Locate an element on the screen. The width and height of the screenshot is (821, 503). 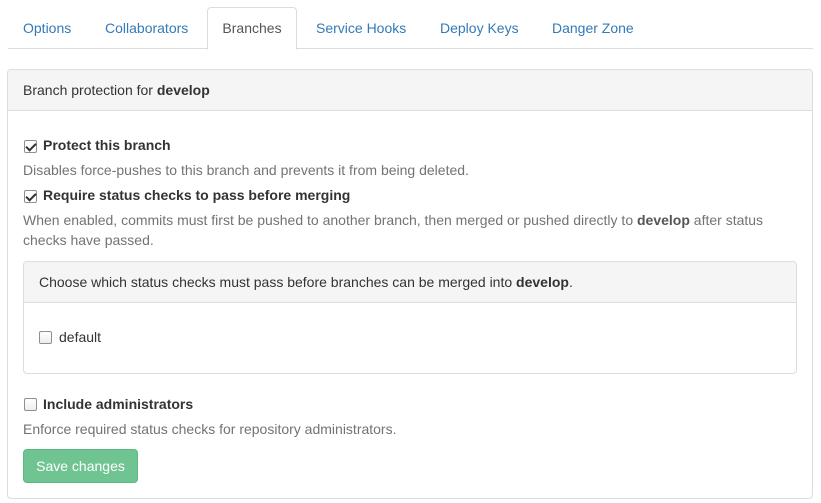
choose-branch: develop is located at coordinates (542, 282).